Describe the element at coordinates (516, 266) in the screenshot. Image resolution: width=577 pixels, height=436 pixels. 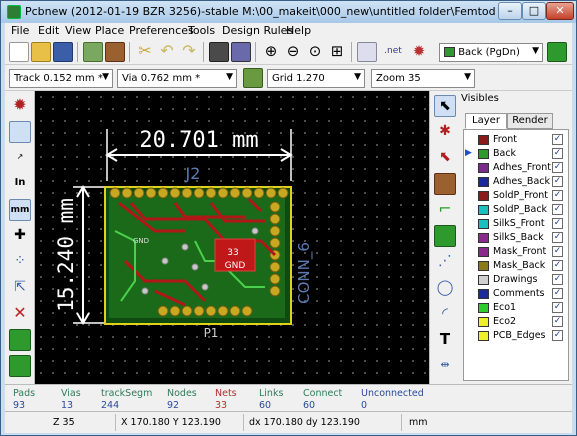
I see `layer-row-mask-back: Mask_Back ✓` at that location.